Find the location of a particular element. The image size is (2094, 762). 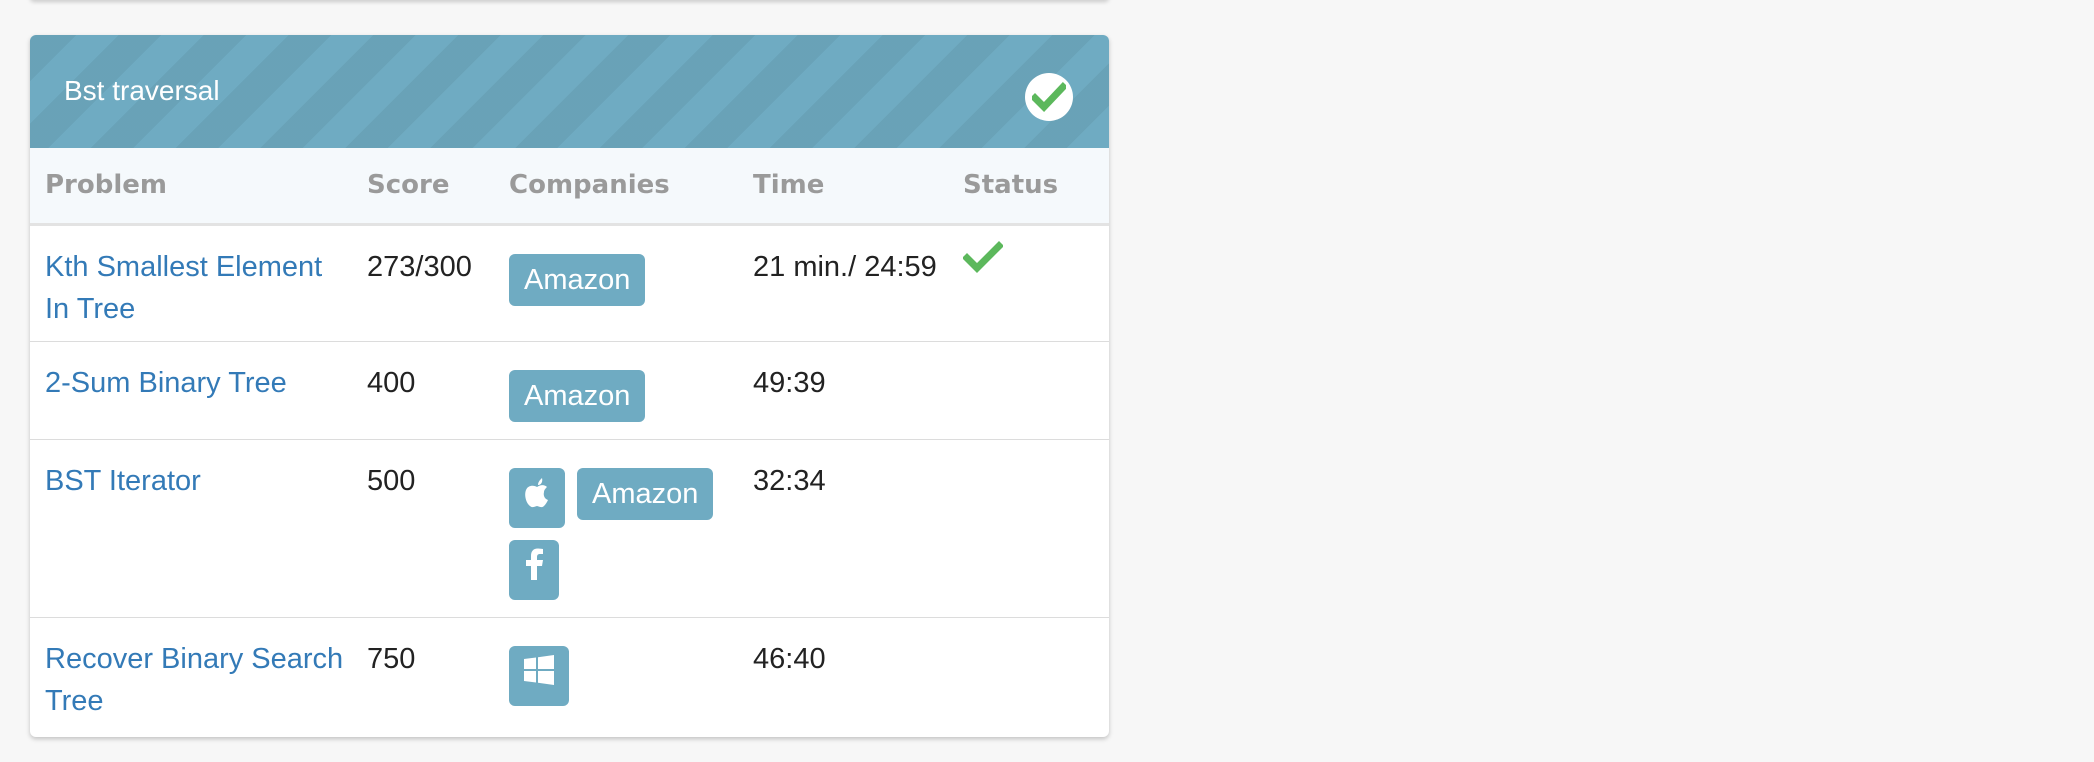

company-tag-microsoft is located at coordinates (539, 675).